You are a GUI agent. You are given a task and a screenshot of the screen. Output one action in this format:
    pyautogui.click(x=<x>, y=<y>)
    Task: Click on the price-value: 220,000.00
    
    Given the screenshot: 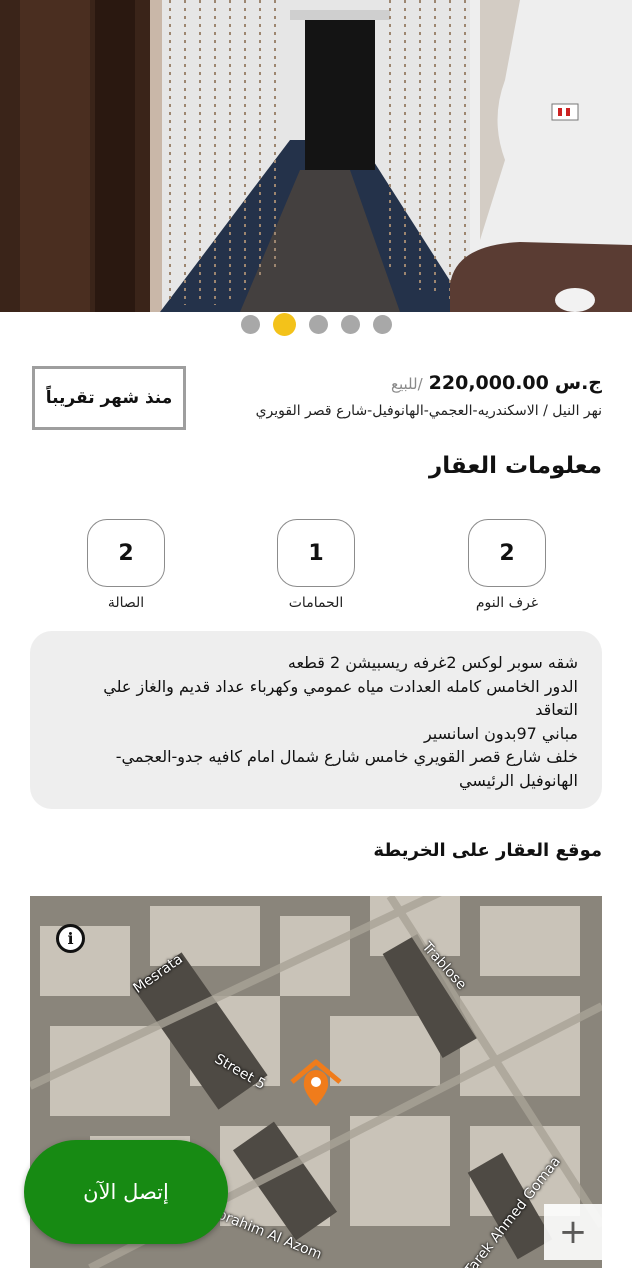 What is the action you would take?
    pyautogui.click(x=488, y=383)
    